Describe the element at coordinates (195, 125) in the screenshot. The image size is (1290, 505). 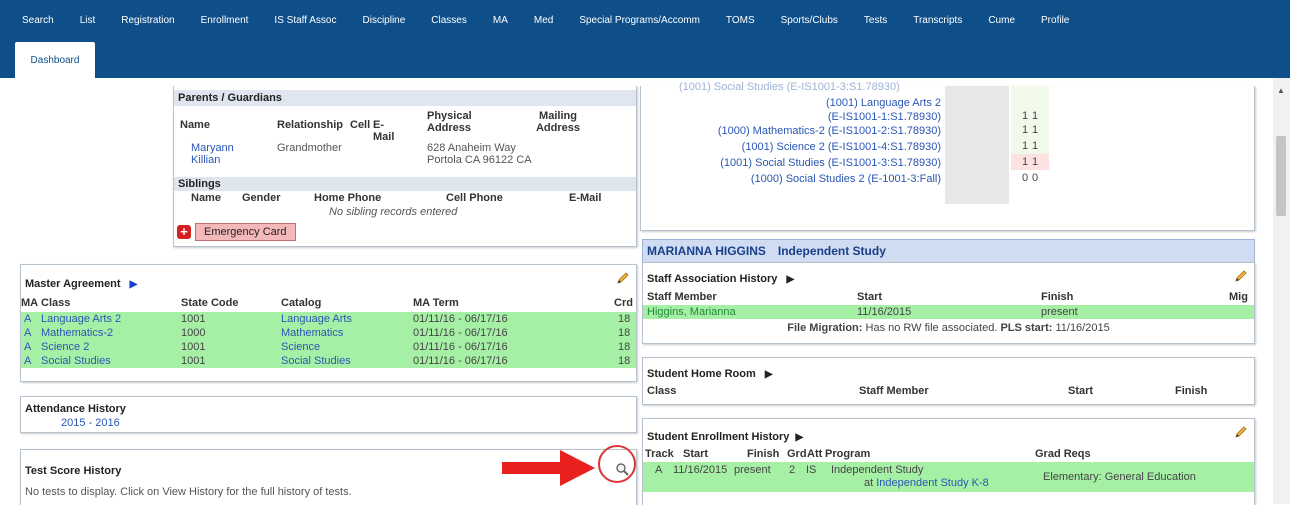
I see `col-name: Name` at that location.